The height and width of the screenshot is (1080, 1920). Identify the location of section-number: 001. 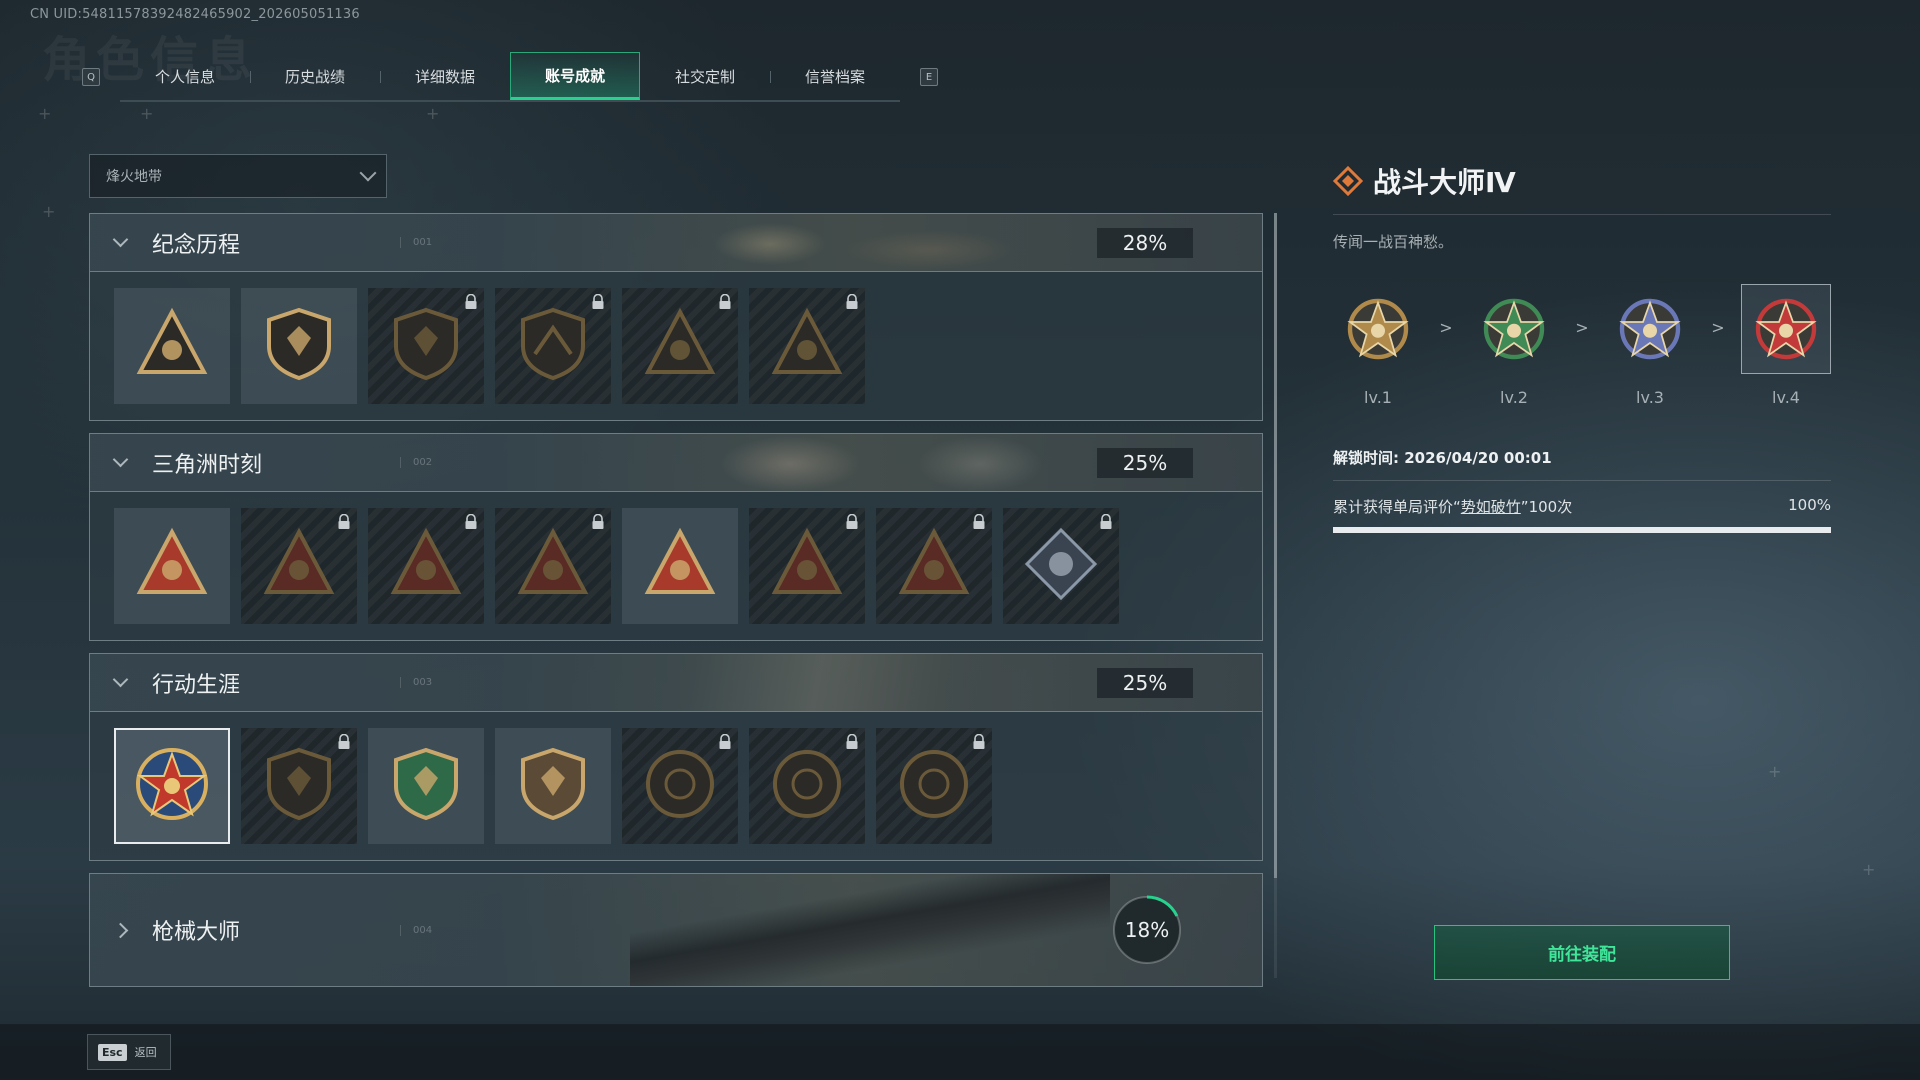
(416, 242).